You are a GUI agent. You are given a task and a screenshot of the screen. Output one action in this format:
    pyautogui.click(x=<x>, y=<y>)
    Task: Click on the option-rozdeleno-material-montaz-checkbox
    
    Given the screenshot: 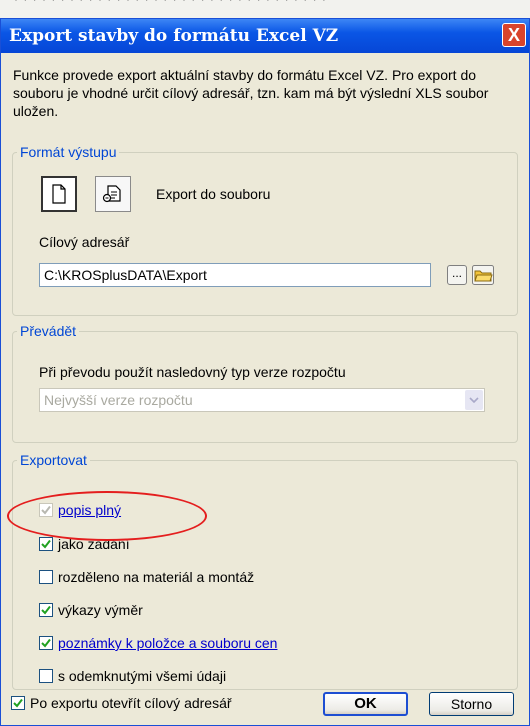 What is the action you would take?
    pyautogui.click(x=46, y=577)
    